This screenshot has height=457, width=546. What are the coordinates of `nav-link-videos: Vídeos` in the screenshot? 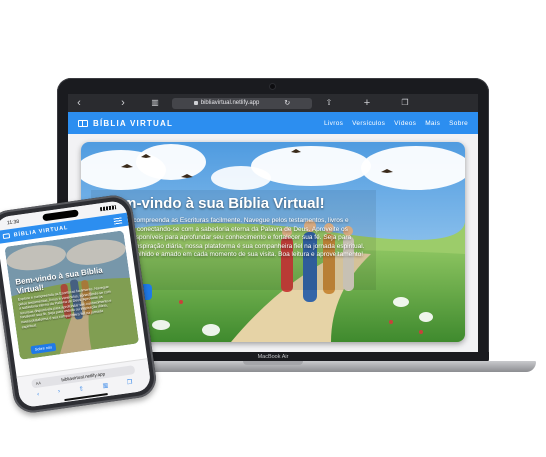 It's located at (405, 123).